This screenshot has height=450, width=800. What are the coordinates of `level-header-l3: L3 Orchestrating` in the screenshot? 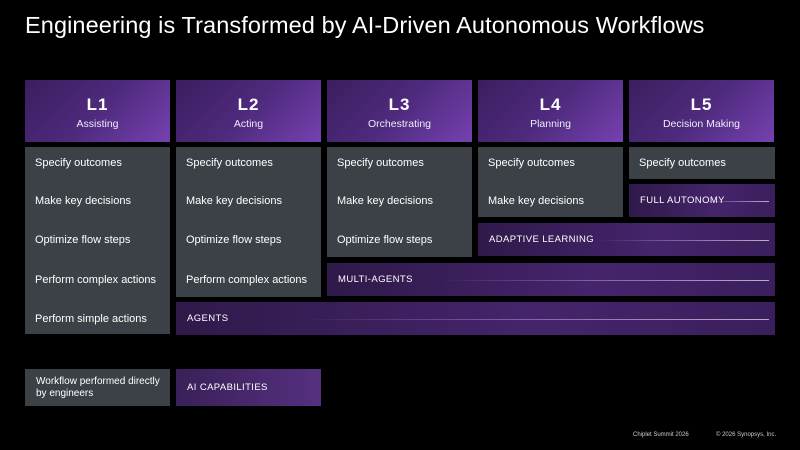 It's located at (399, 111).